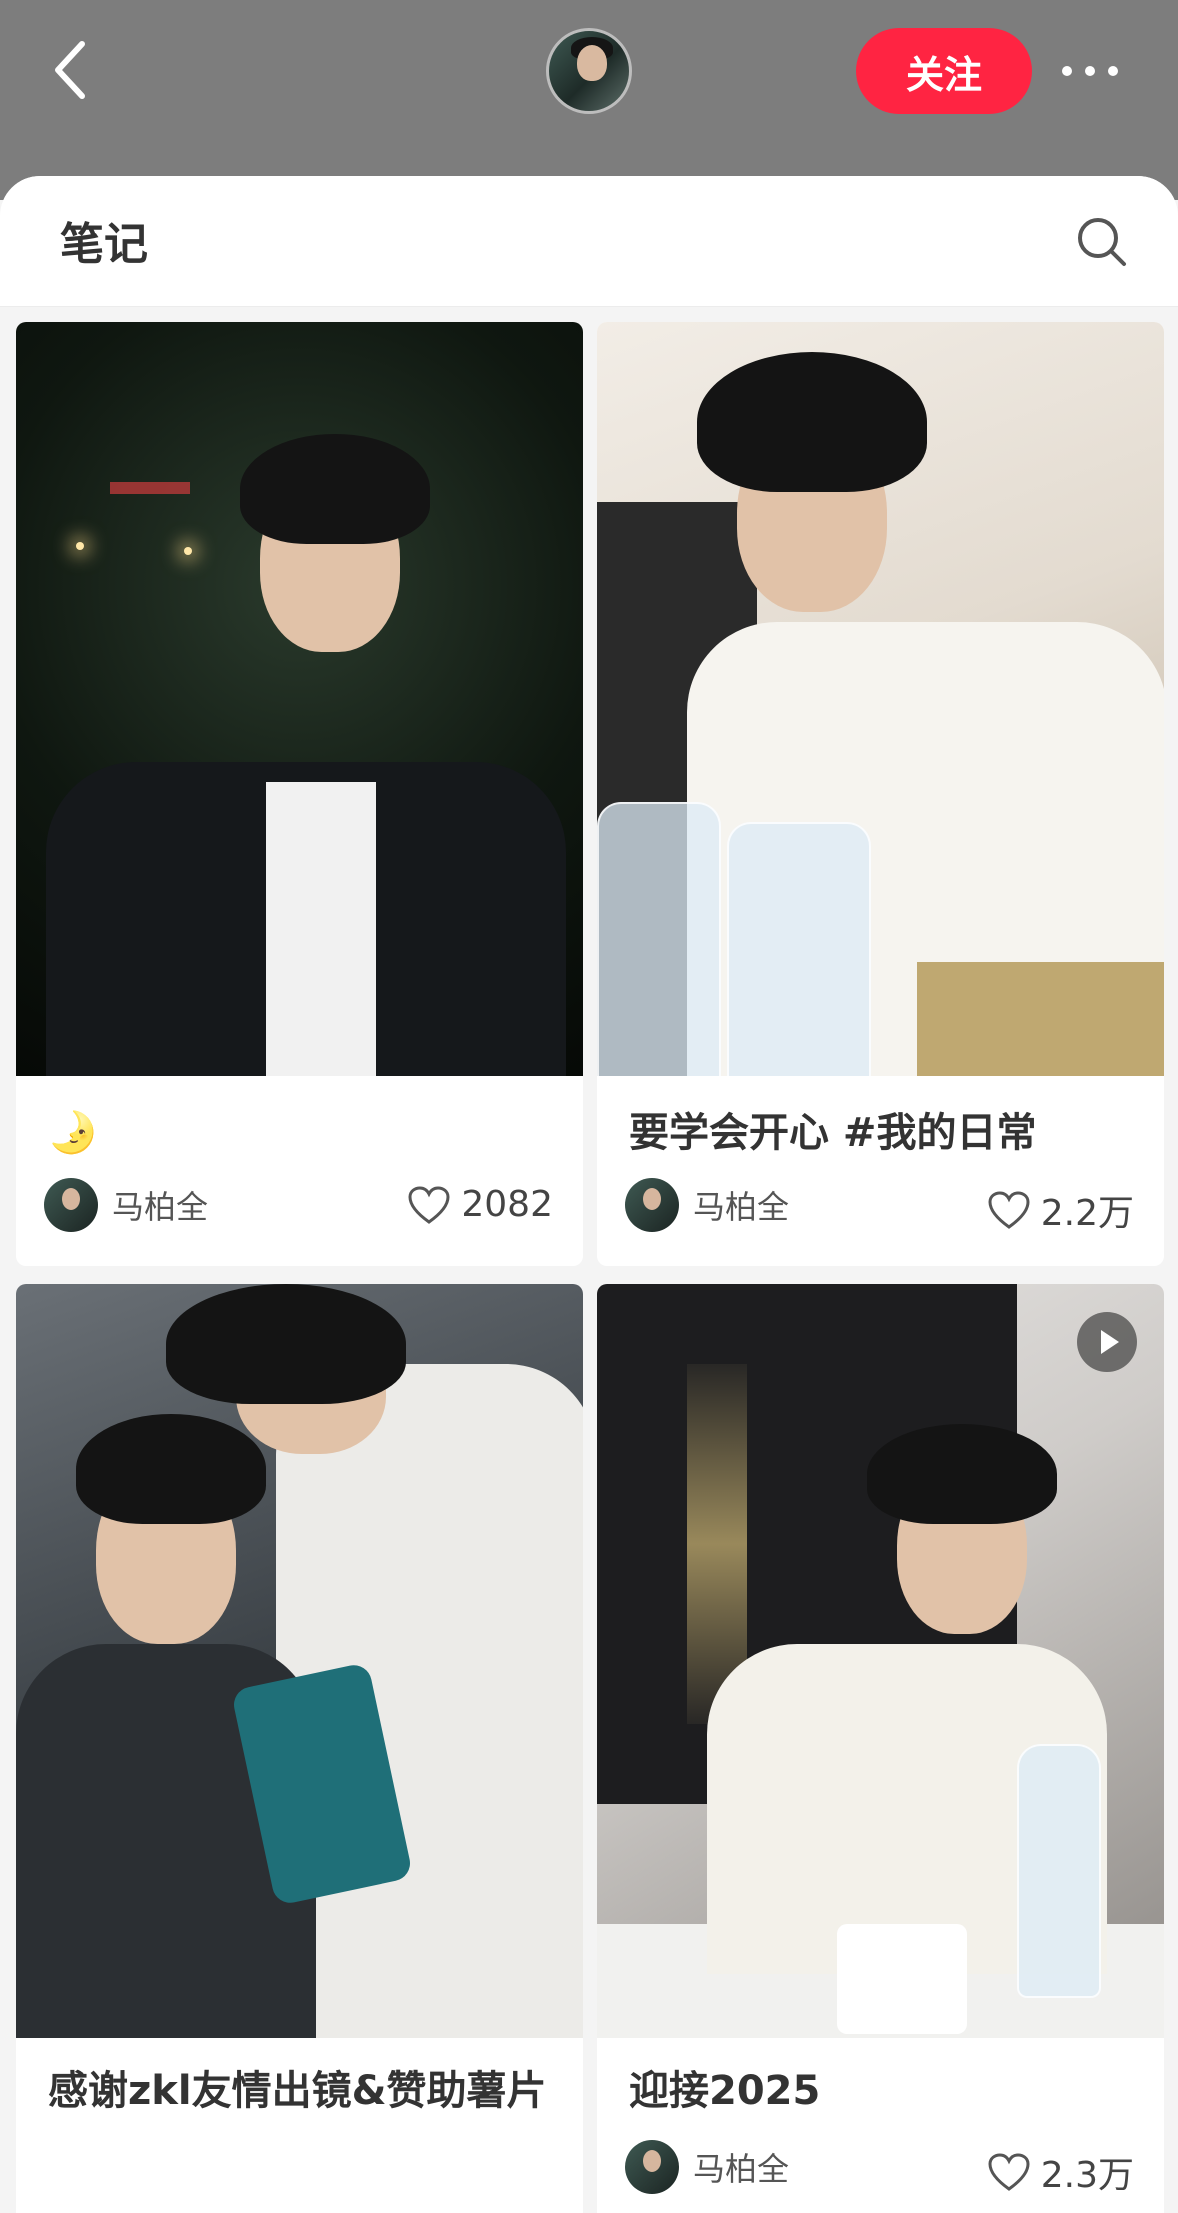  What do you see at coordinates (944, 71) in the screenshot?
I see `follow-button: 关注` at bounding box center [944, 71].